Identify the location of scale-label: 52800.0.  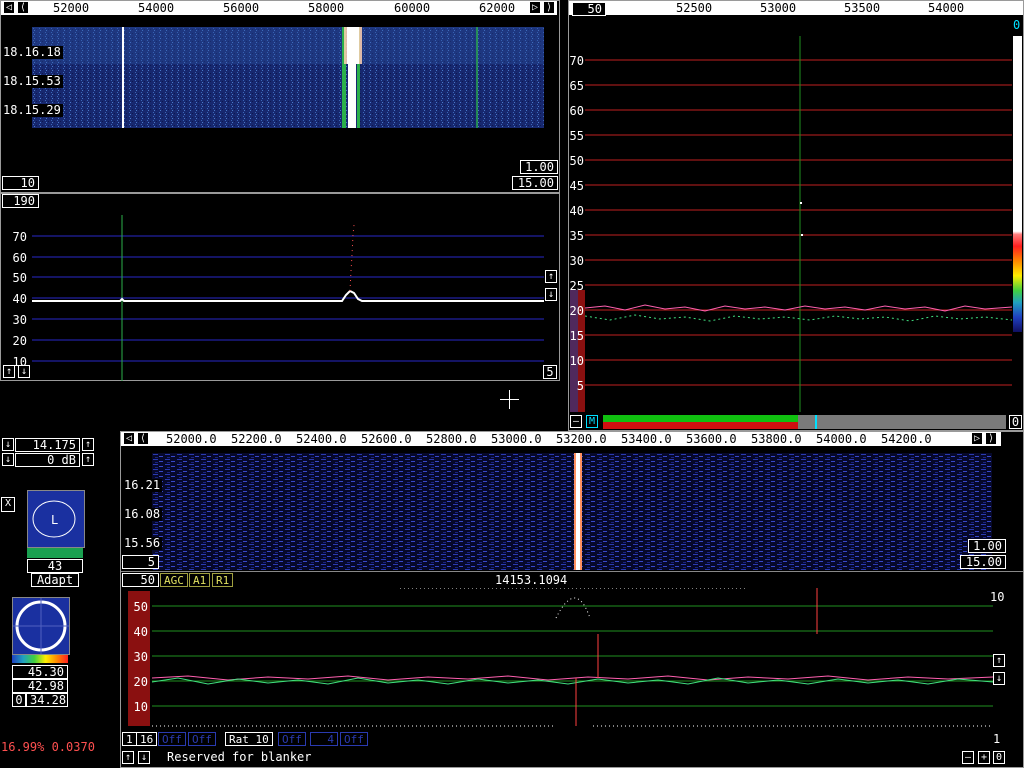
(451, 439).